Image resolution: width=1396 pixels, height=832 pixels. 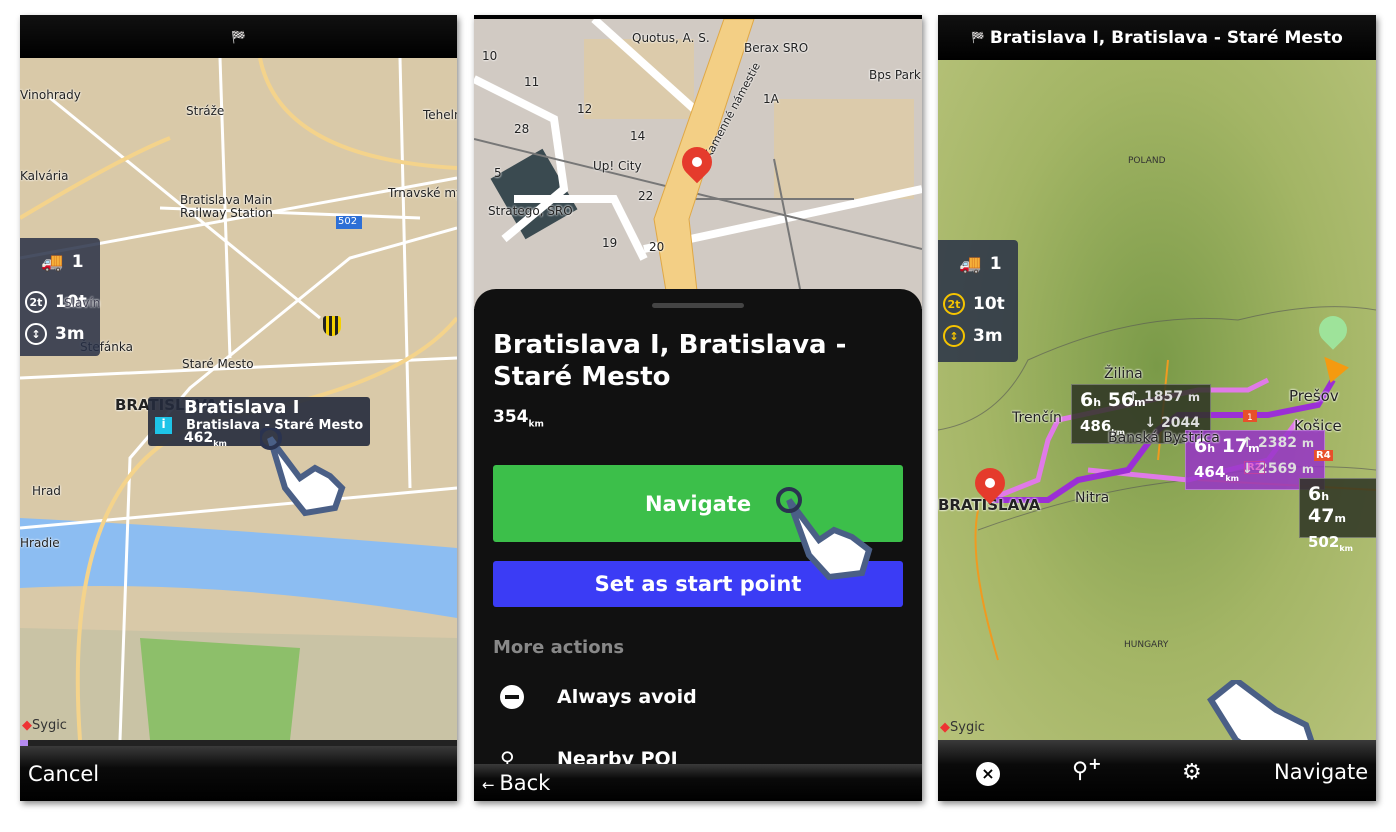 I want to click on map-label: Bratislava Main Railway Station, so click(x=226, y=206).